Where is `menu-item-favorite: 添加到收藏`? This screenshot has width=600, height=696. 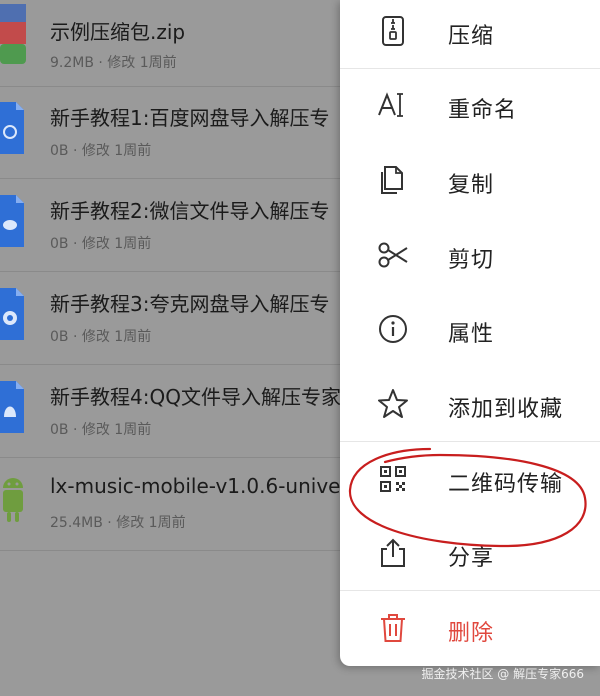 menu-item-favorite: 添加到收藏 is located at coordinates (470, 406).